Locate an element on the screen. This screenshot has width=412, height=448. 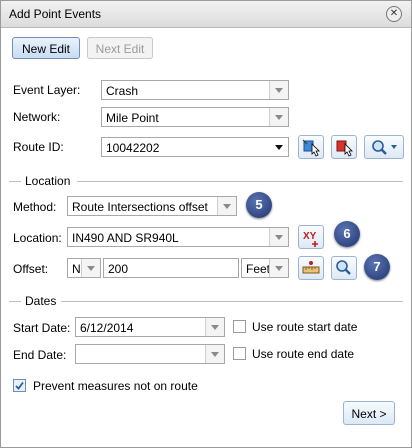
search-dropdown-button is located at coordinates (384, 147).